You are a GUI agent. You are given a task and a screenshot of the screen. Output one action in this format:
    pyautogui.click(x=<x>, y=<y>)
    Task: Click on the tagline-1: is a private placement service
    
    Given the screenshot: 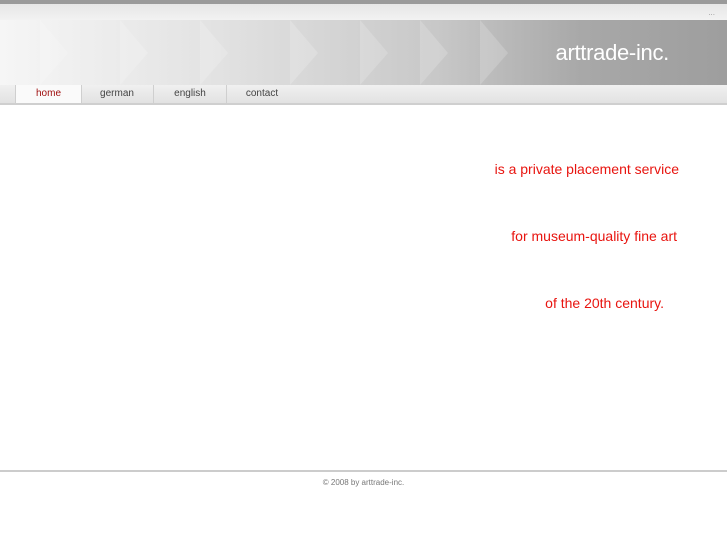 What is the action you would take?
    pyautogui.click(x=586, y=169)
    